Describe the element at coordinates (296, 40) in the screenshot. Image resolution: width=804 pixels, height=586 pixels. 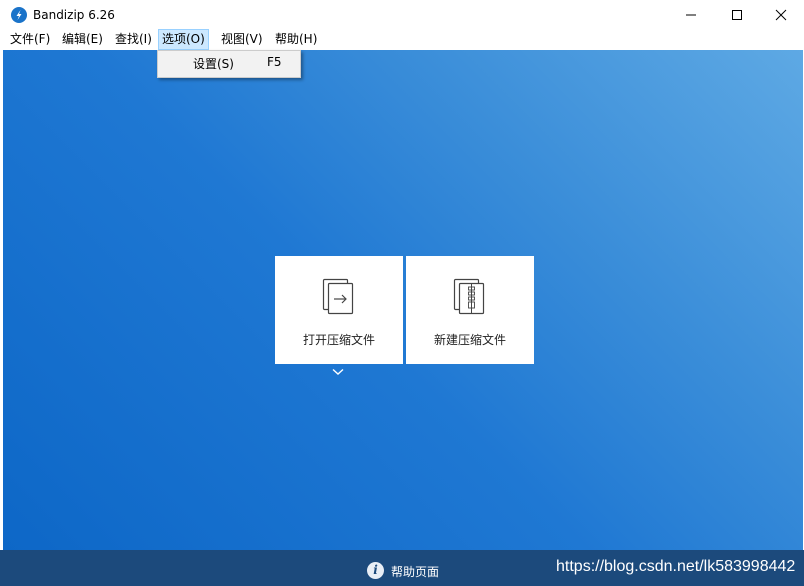
I see `menu-help: 帮助(H)` at that location.